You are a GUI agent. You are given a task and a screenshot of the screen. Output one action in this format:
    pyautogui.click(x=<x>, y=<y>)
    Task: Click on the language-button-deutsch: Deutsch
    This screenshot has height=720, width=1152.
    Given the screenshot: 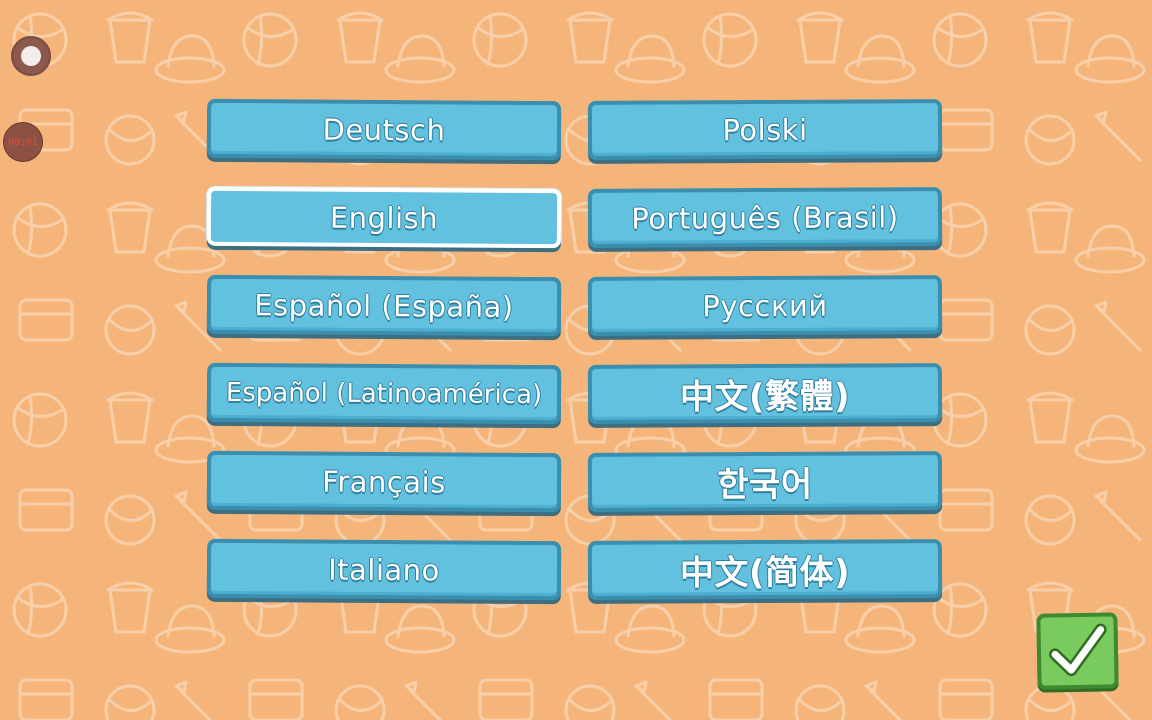 What is the action you would take?
    pyautogui.click(x=384, y=129)
    